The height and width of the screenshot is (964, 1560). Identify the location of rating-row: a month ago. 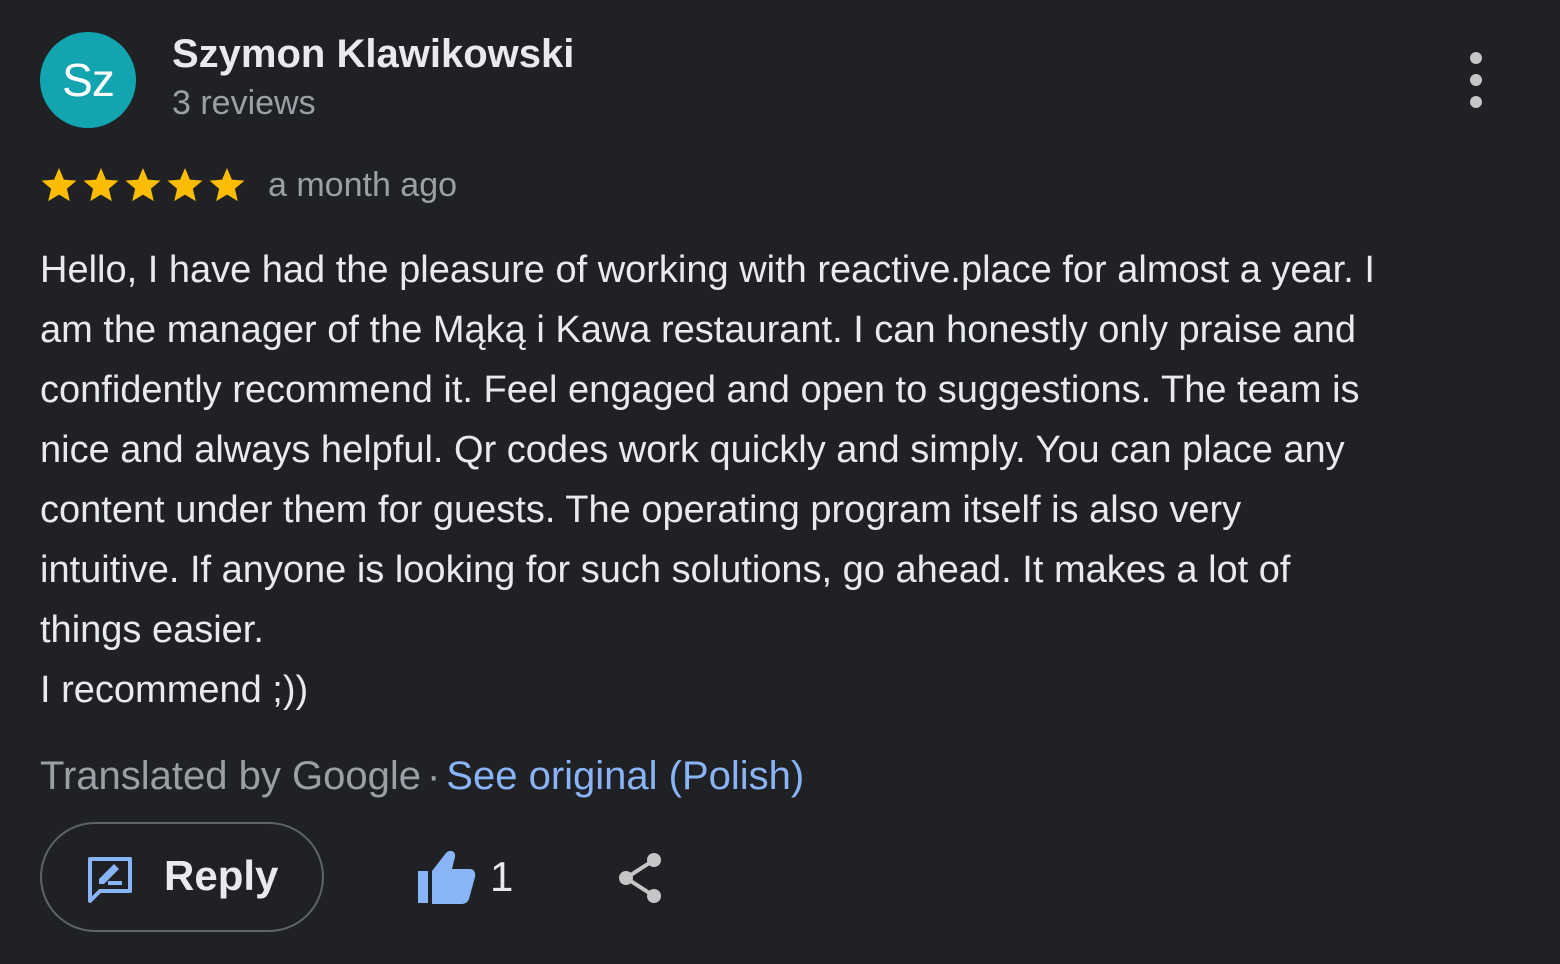
(248, 185).